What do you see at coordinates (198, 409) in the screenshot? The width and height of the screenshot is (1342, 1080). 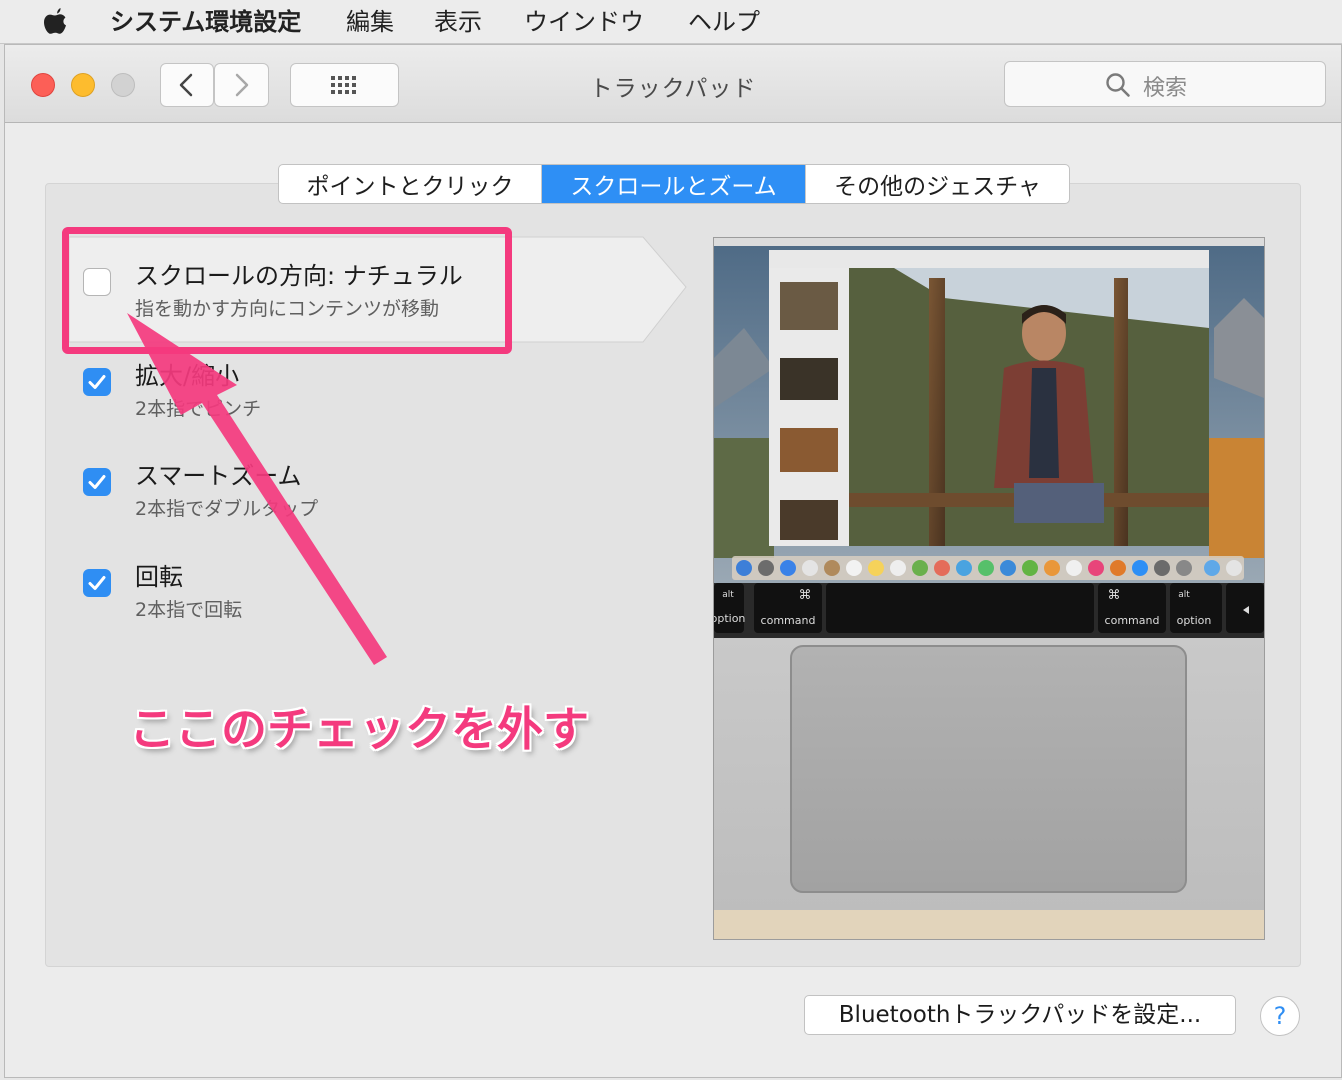 I see `option-subtitle: 2本指でピンチ` at bounding box center [198, 409].